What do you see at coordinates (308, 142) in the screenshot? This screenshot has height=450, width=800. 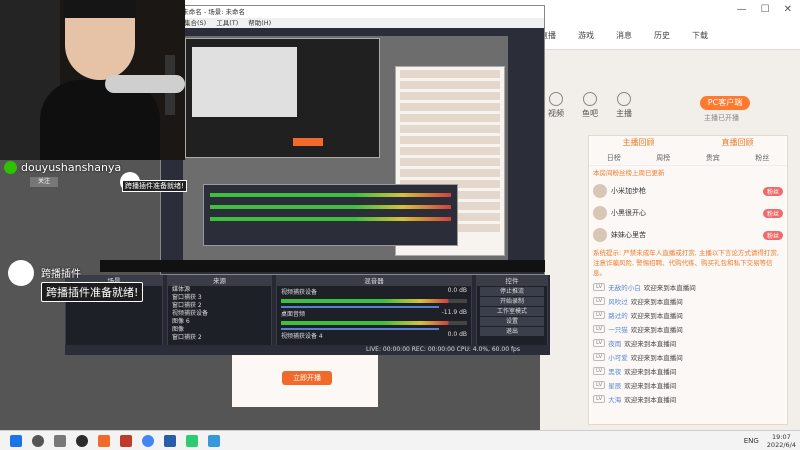 I see `nested-start-button` at bounding box center [308, 142].